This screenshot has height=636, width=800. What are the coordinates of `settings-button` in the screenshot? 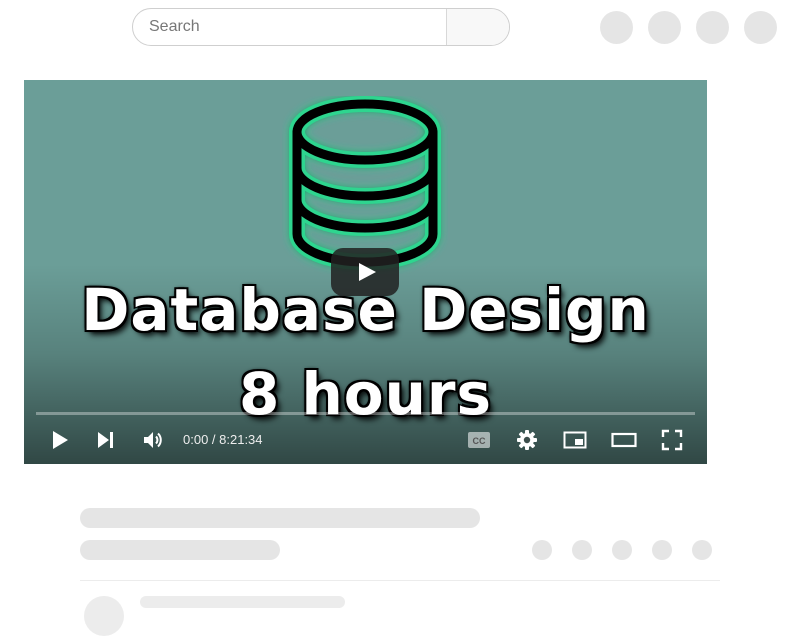 It's located at (527, 440).